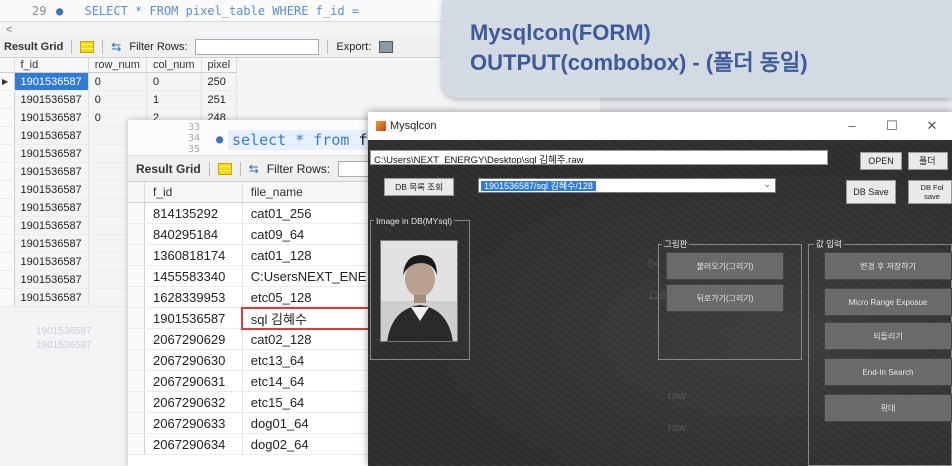 The width and height of the screenshot is (952, 466). Describe the element at coordinates (660, 126) in the screenshot. I see `form-titlebar: Mysqlcon – ☐ ✕` at that location.